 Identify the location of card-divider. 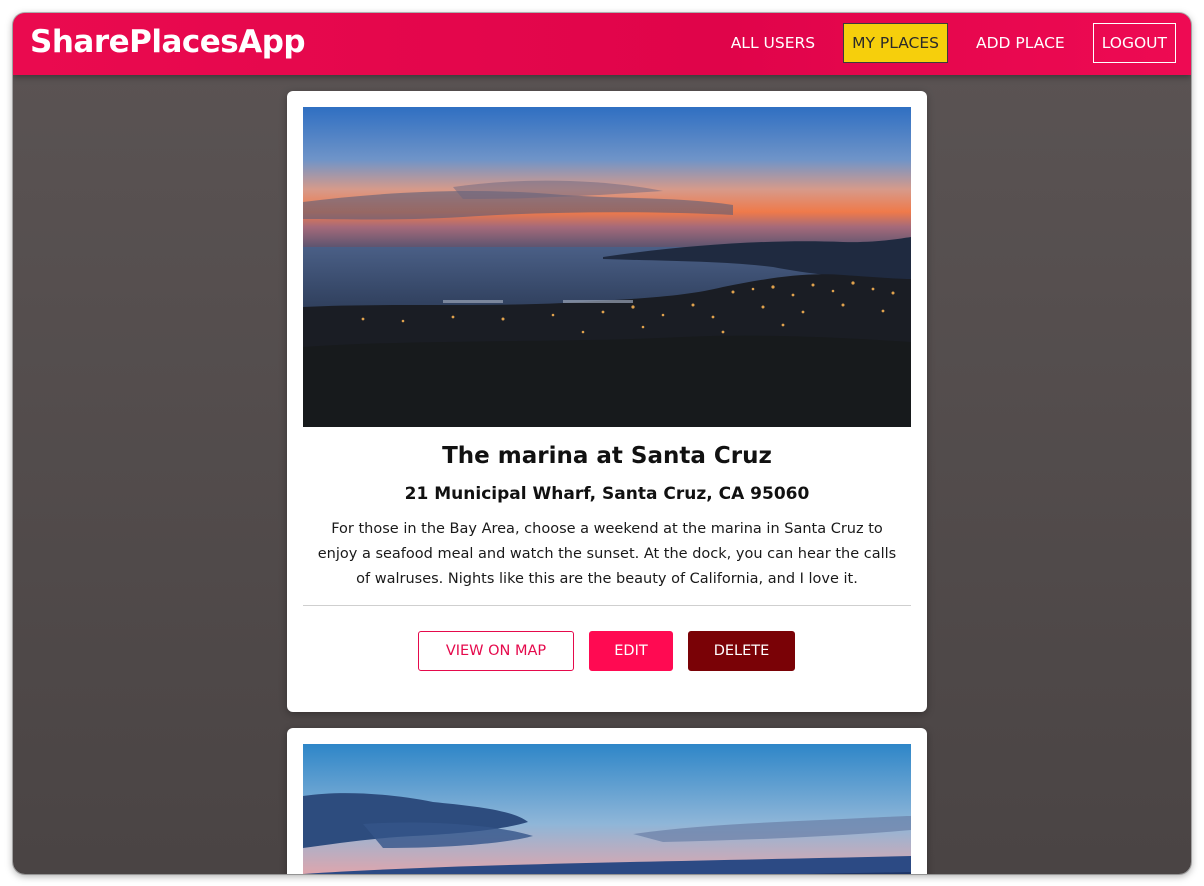
(607, 605).